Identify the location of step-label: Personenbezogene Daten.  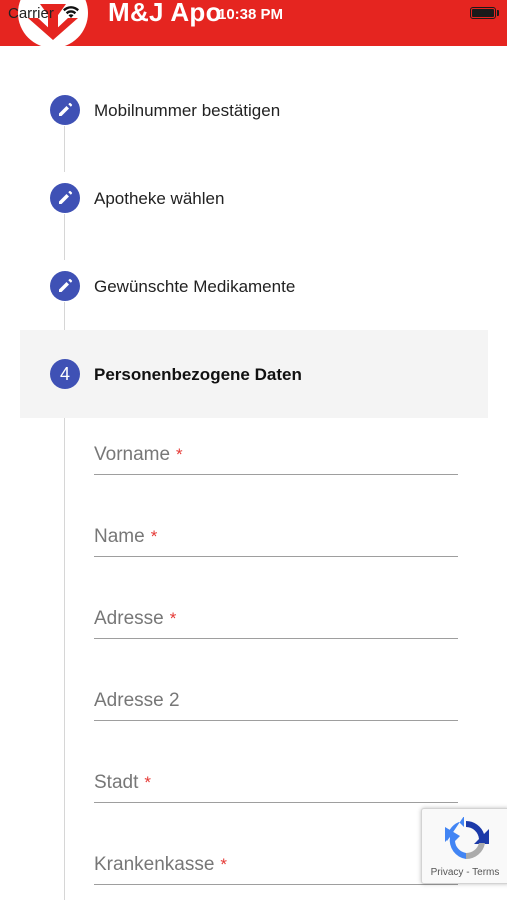
(198, 374).